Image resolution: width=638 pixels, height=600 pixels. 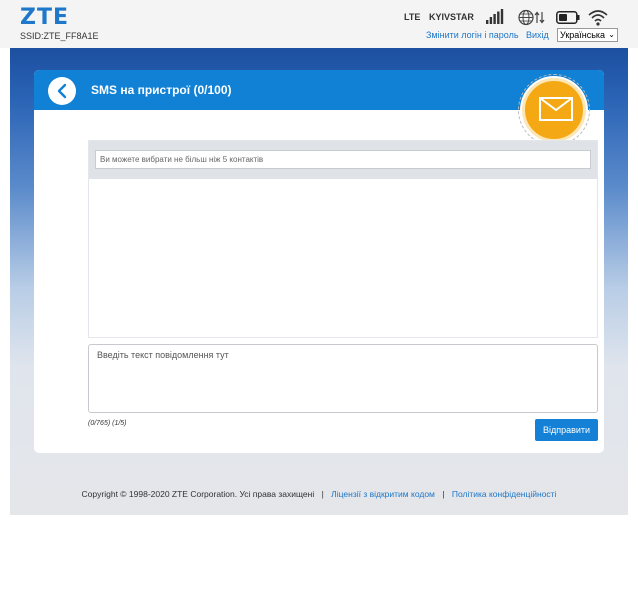 I want to click on signal-bars-icon, so click(x=495, y=16).